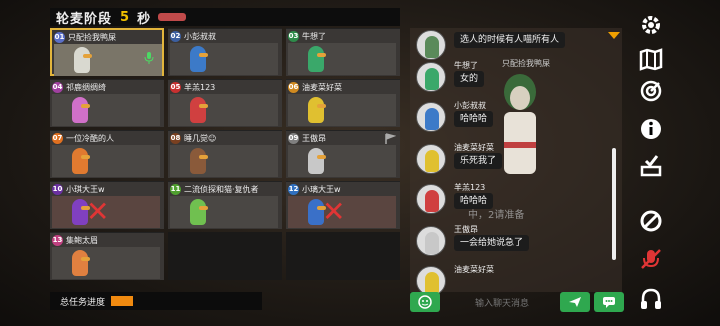 The width and height of the screenshot is (720, 326). I want to click on player-card: 10 小琪大王w ✕, so click(107, 205).